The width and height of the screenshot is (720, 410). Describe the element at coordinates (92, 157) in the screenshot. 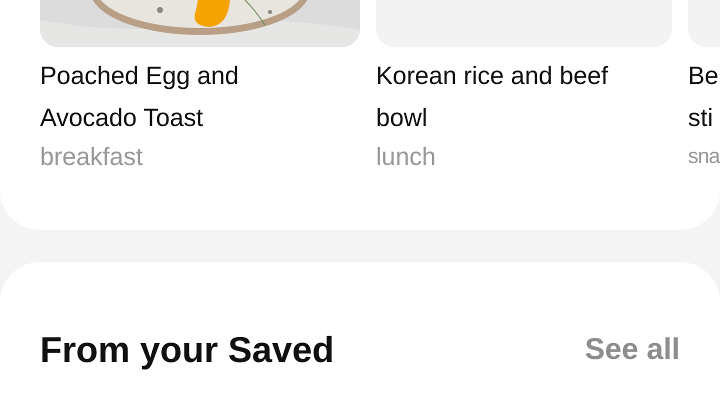

I see `recipe-category: breakfast` at that location.